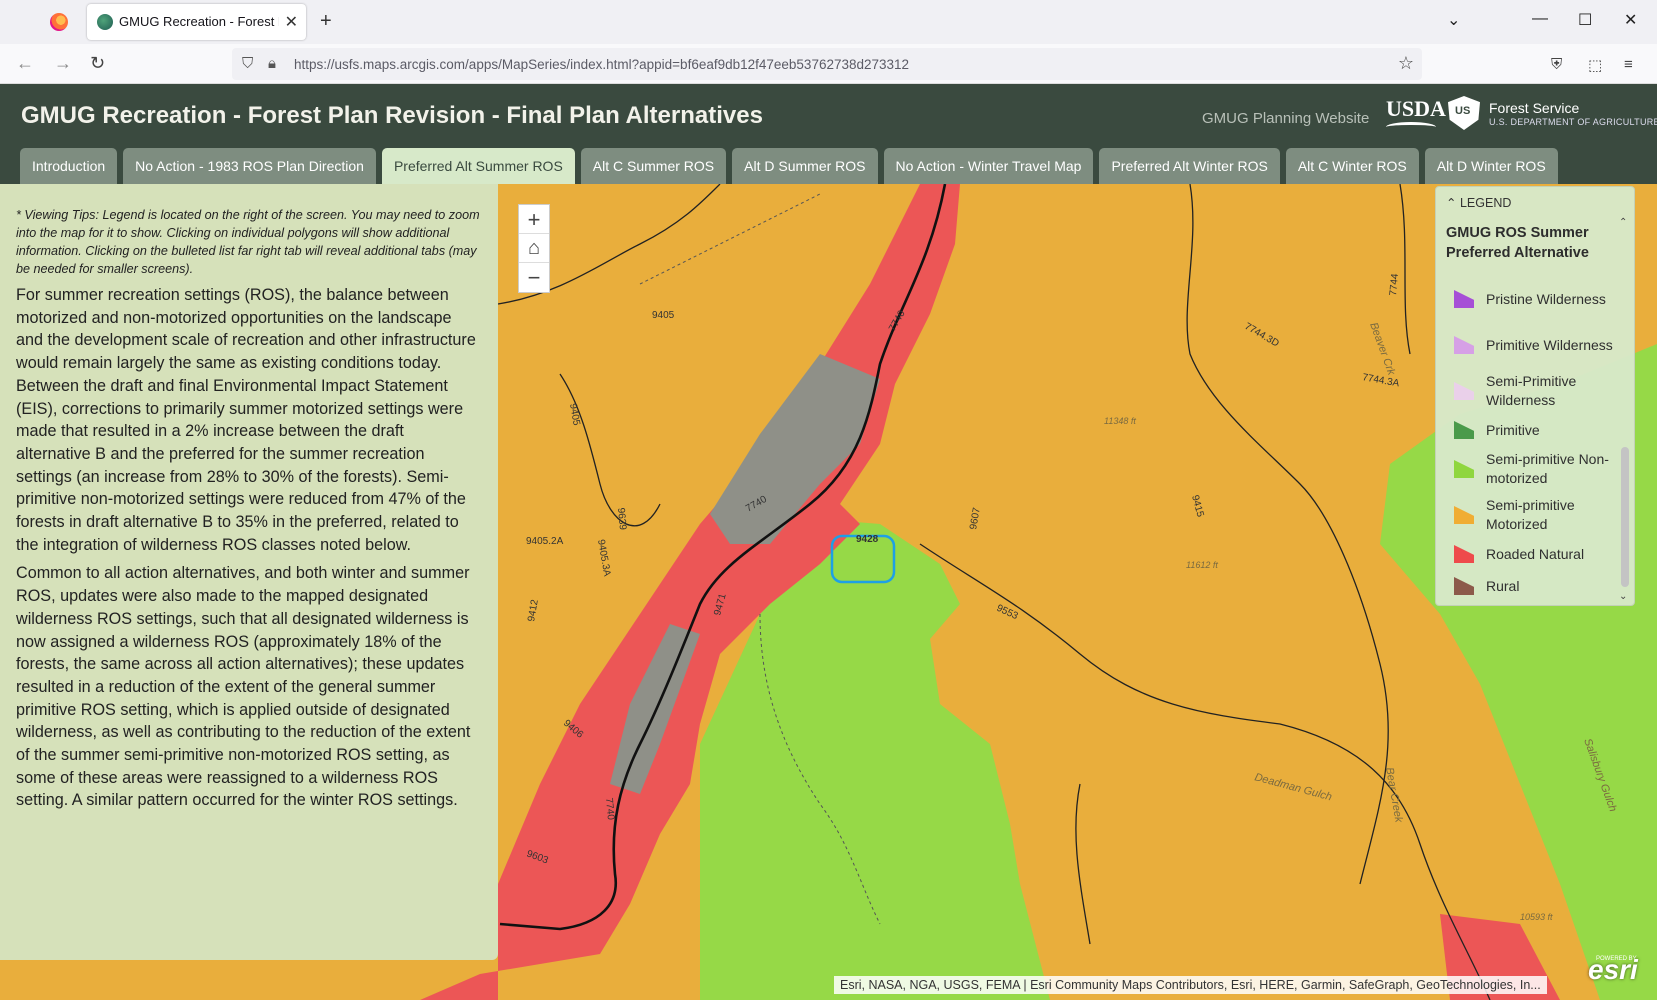  What do you see at coordinates (534, 277) in the screenshot?
I see `zoom-out-button: −` at bounding box center [534, 277].